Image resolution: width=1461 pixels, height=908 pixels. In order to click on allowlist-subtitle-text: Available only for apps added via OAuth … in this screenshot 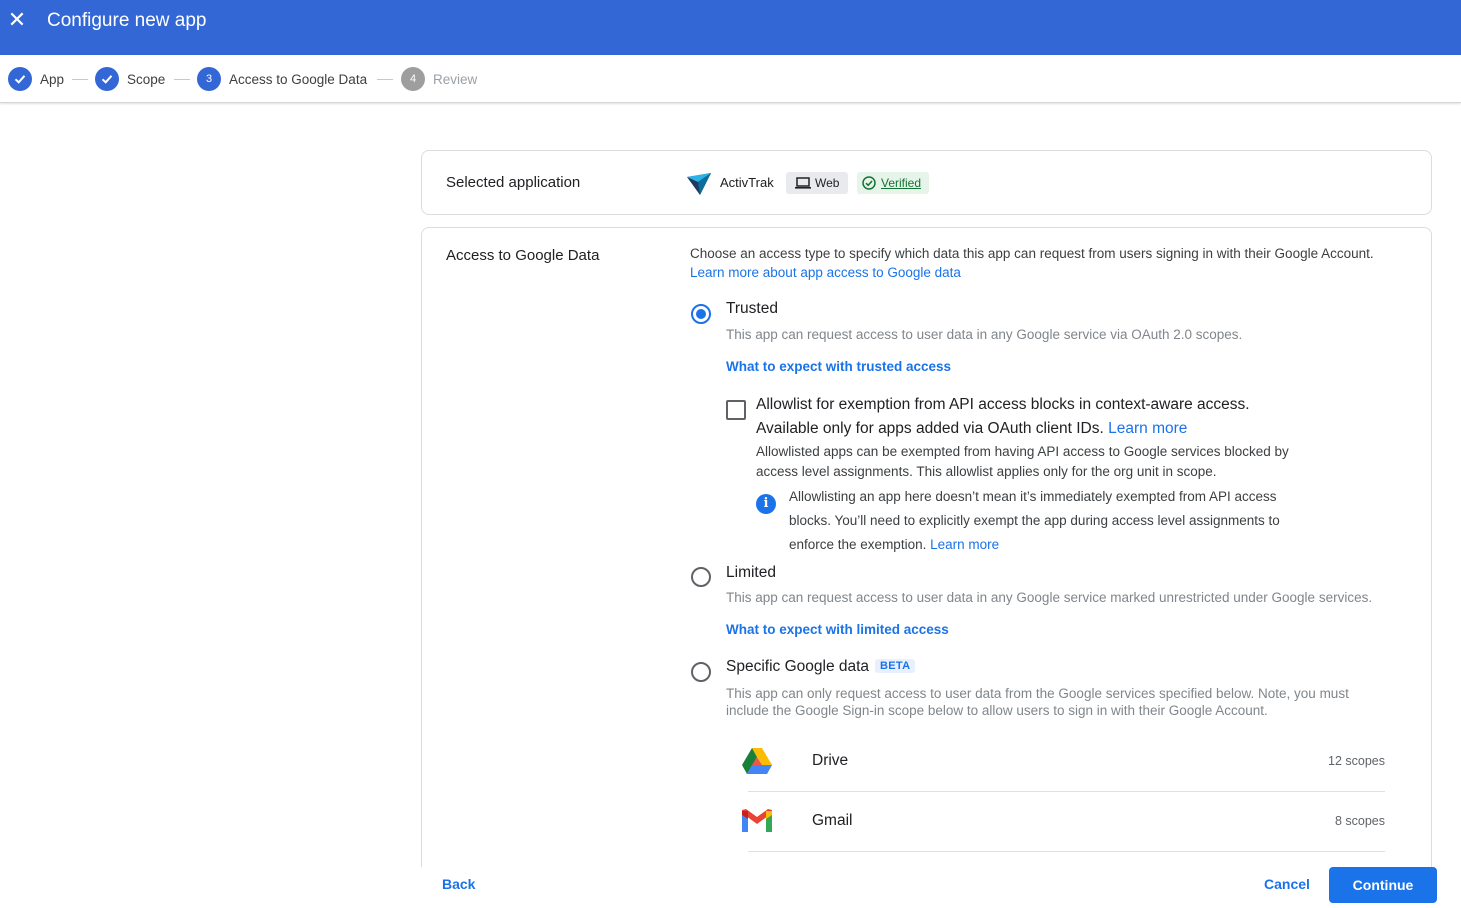, I will do `click(930, 428)`.